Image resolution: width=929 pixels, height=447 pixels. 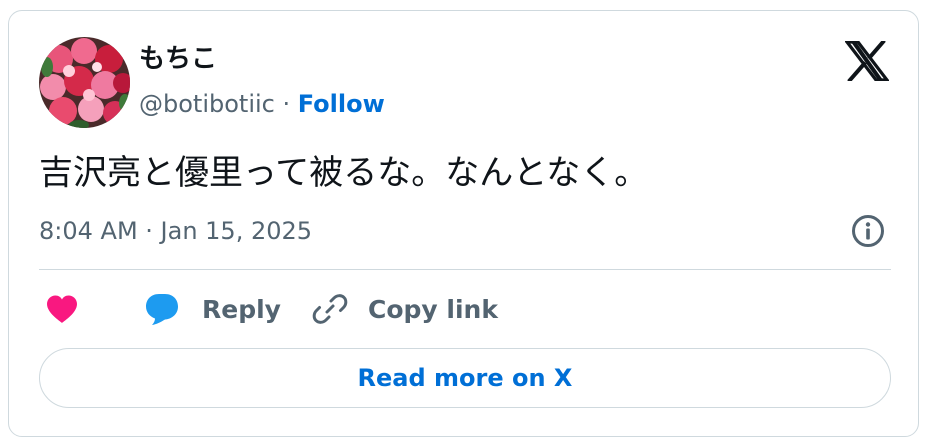 What do you see at coordinates (465, 378) in the screenshot?
I see `read-more-button: Read more on X` at bounding box center [465, 378].